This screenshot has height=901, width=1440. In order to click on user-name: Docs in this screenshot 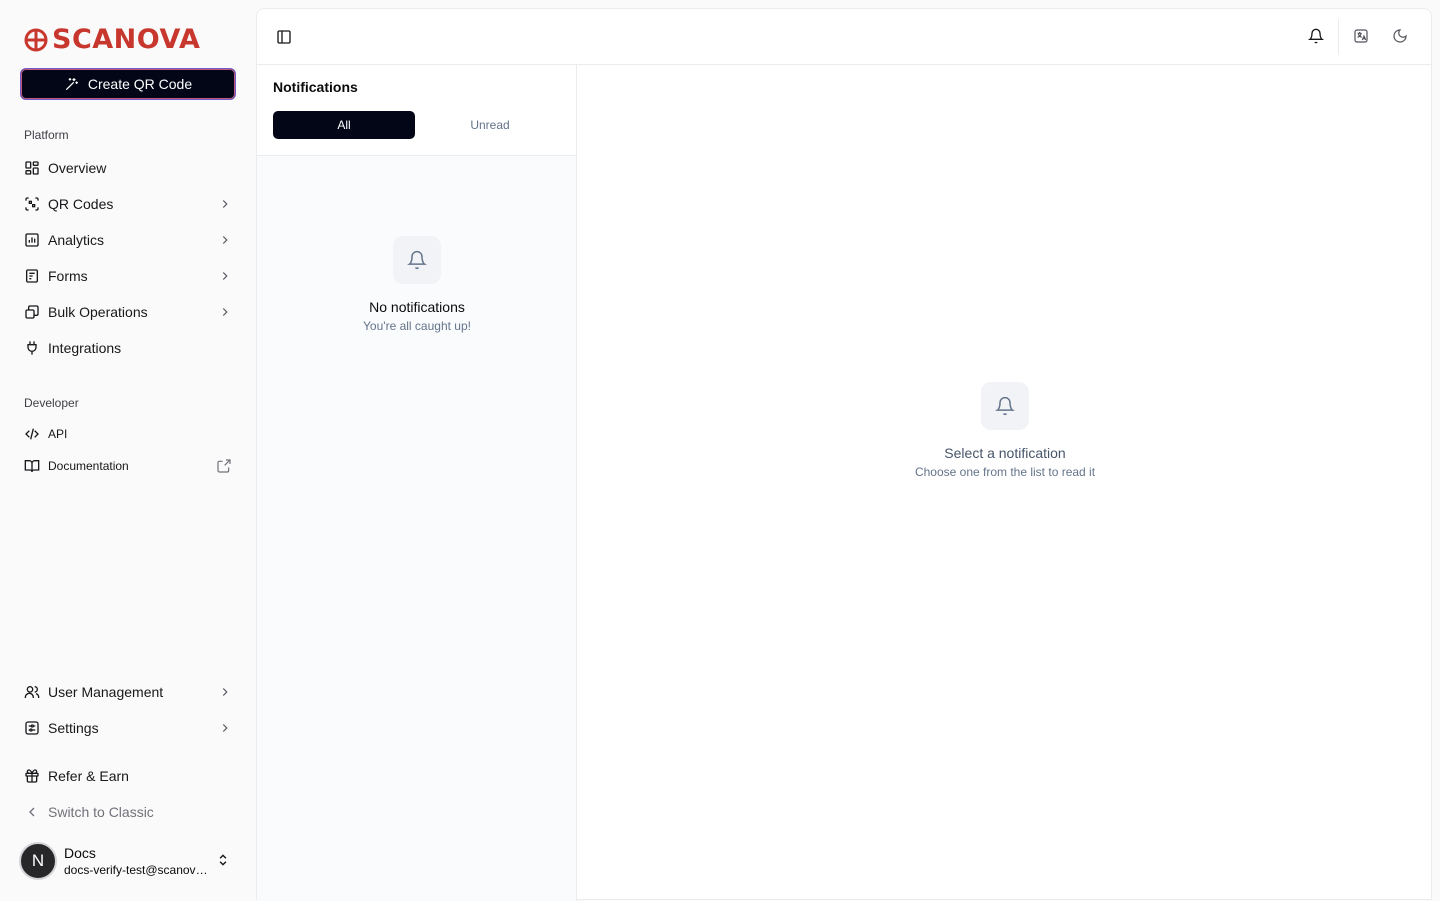, I will do `click(80, 852)`.